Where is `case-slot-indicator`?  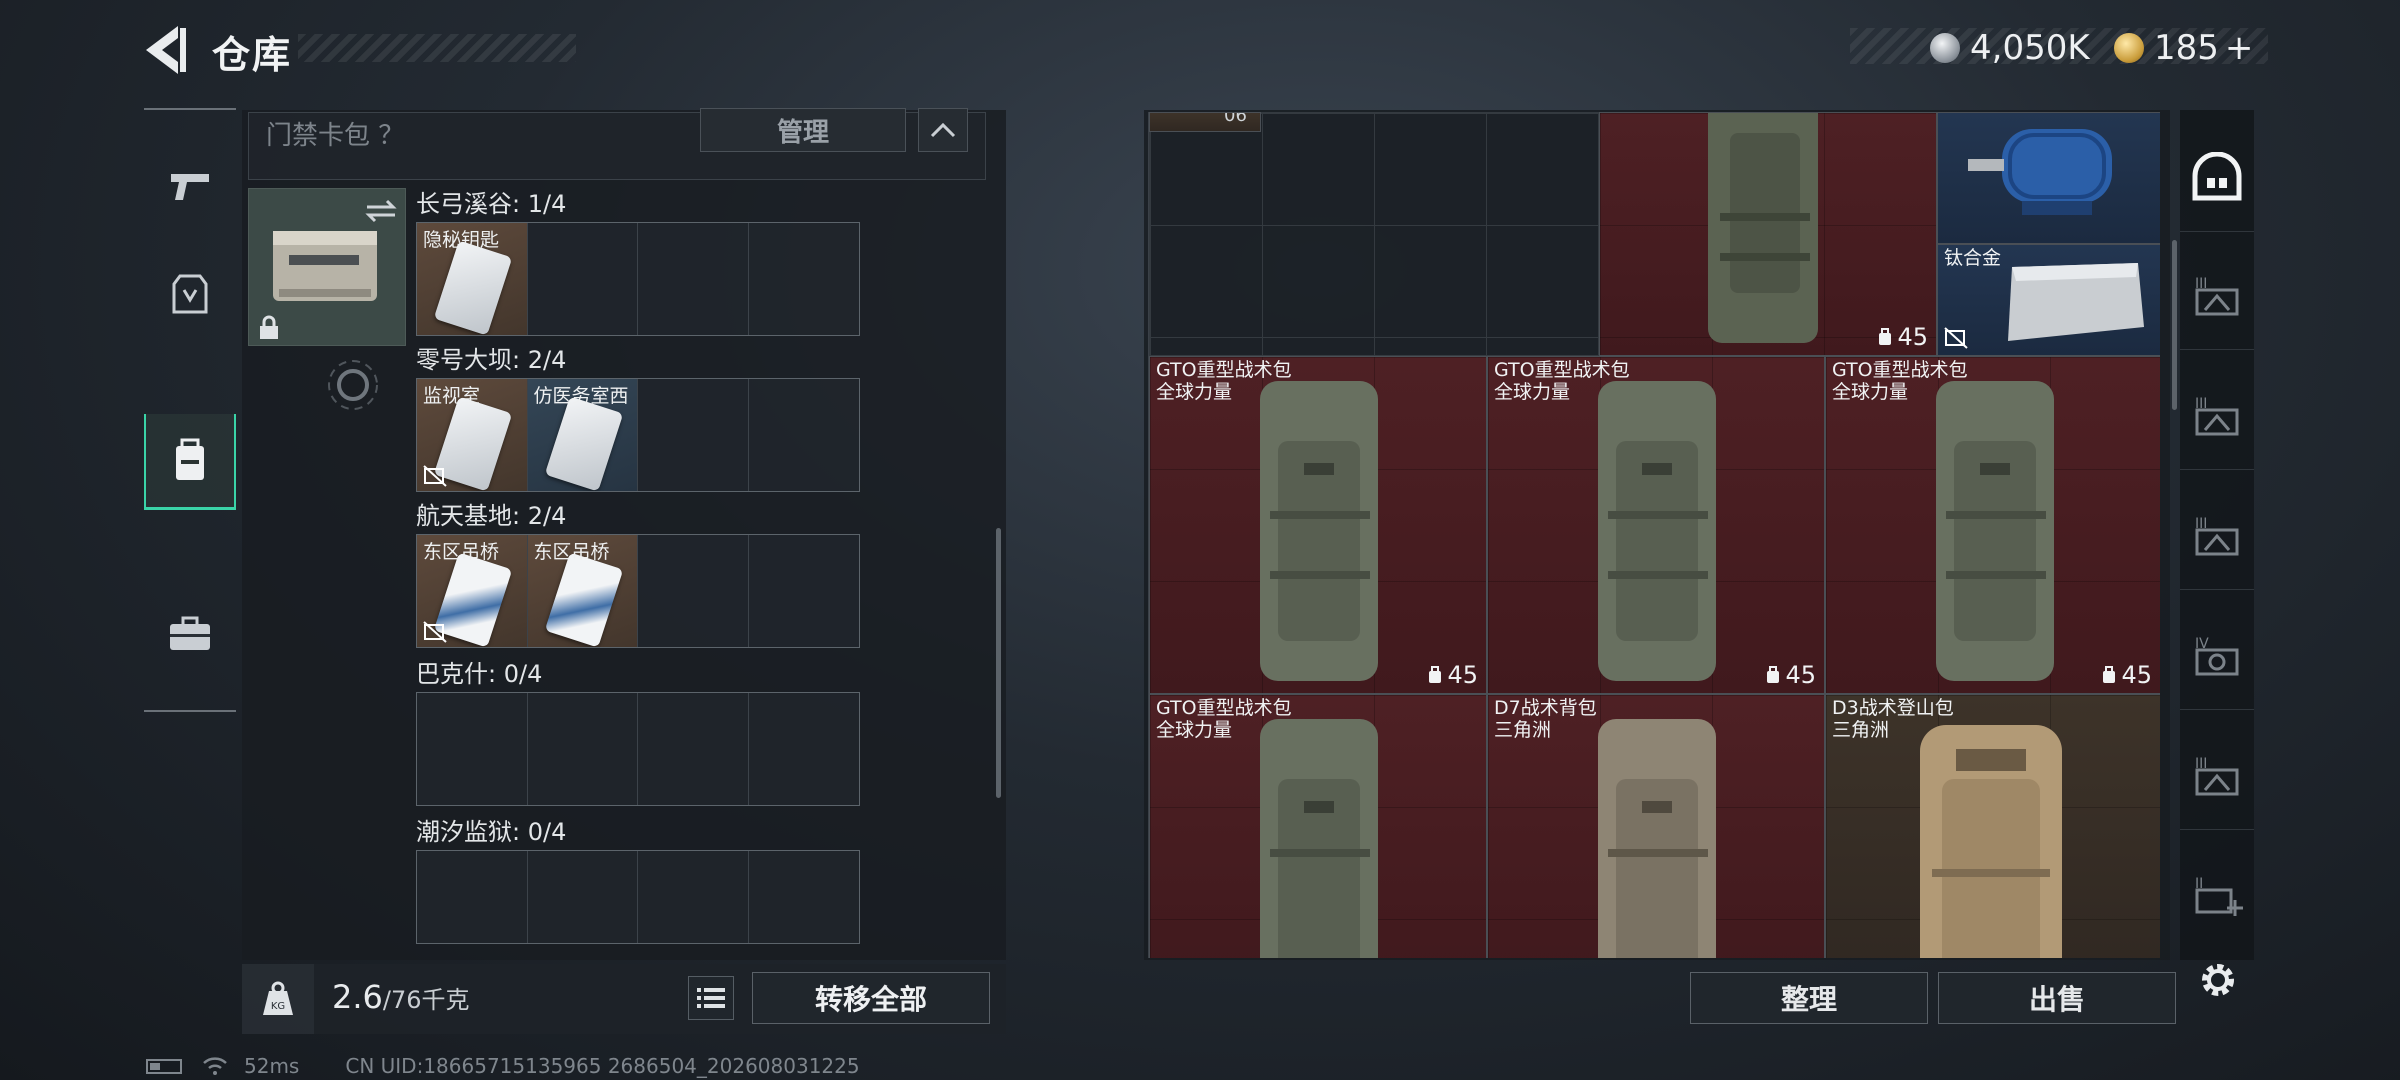
case-slot-indicator is located at coordinates (353, 385).